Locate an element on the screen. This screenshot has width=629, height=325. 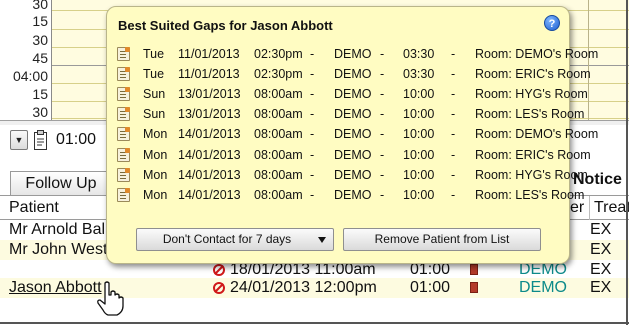
time-label: 45 is located at coordinates (40, 58).